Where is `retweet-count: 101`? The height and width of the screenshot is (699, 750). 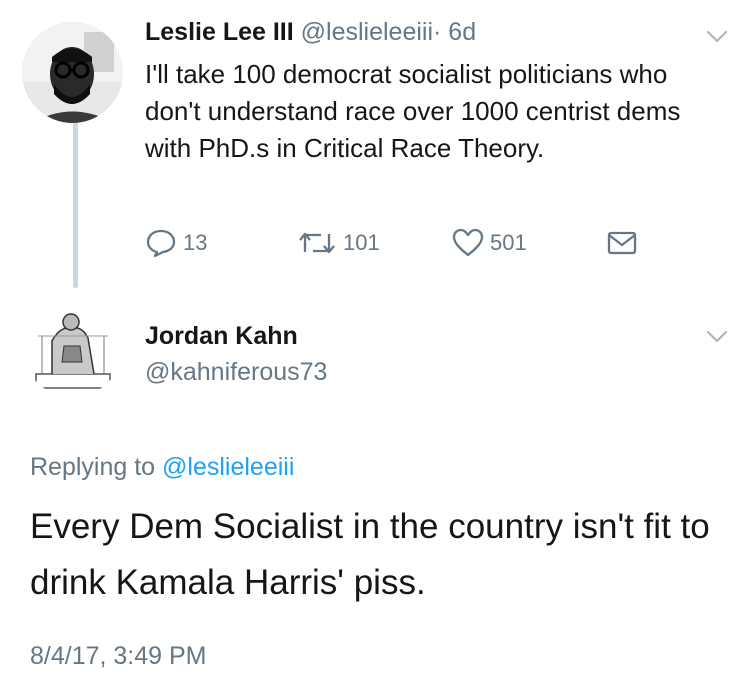
retweet-count: 101 is located at coordinates (361, 242).